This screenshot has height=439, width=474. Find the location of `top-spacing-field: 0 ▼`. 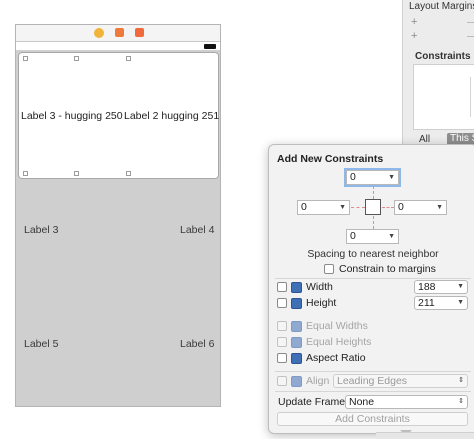

top-spacing-field: 0 ▼ is located at coordinates (372, 177).